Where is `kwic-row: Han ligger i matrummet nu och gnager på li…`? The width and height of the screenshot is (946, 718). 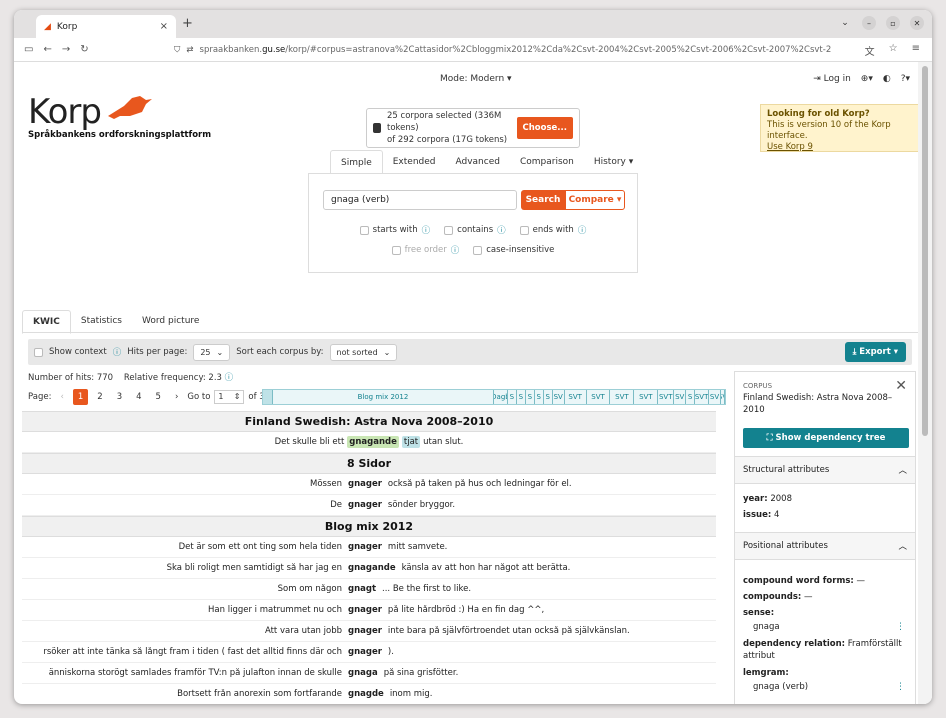 kwic-row: Han ligger i matrummet nu och gnager på li… is located at coordinates (369, 610).